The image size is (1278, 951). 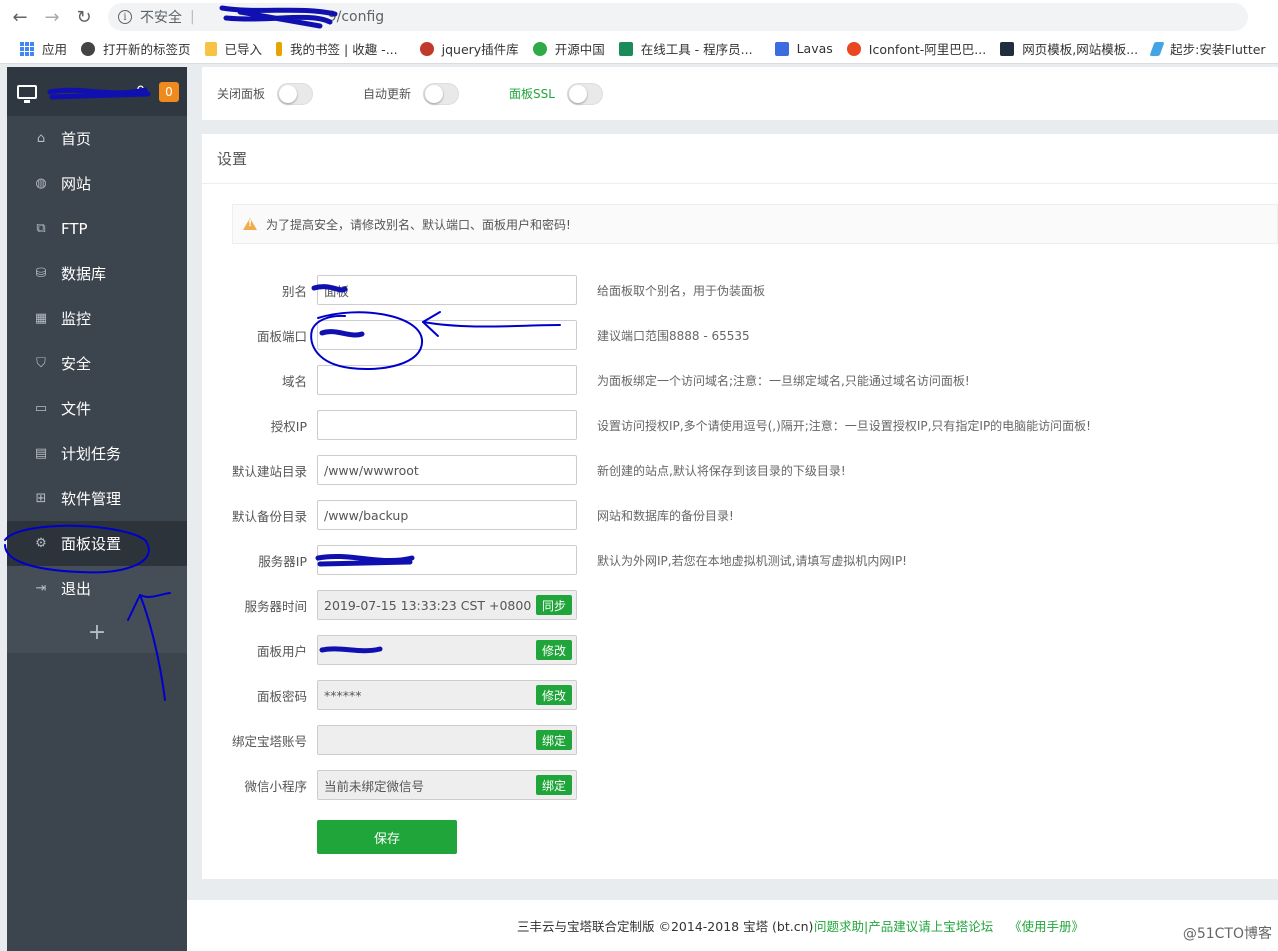 What do you see at coordinates (740, 605) in the screenshot?
I see `form-row: 服务器时间 2019-07-15 13:33:23 CST +0800 同步` at bounding box center [740, 605].